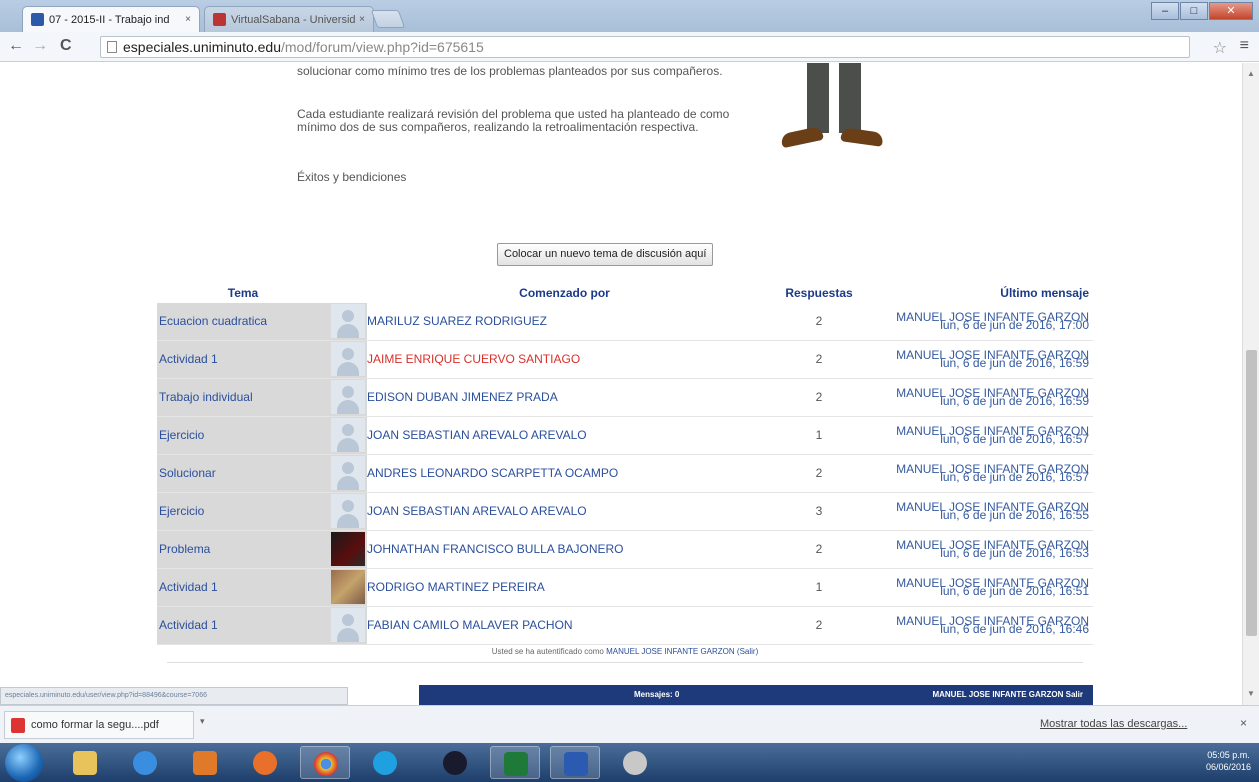 The width and height of the screenshot is (1259, 782). What do you see at coordinates (66, 46) in the screenshot?
I see `reload-icon: C` at bounding box center [66, 46].